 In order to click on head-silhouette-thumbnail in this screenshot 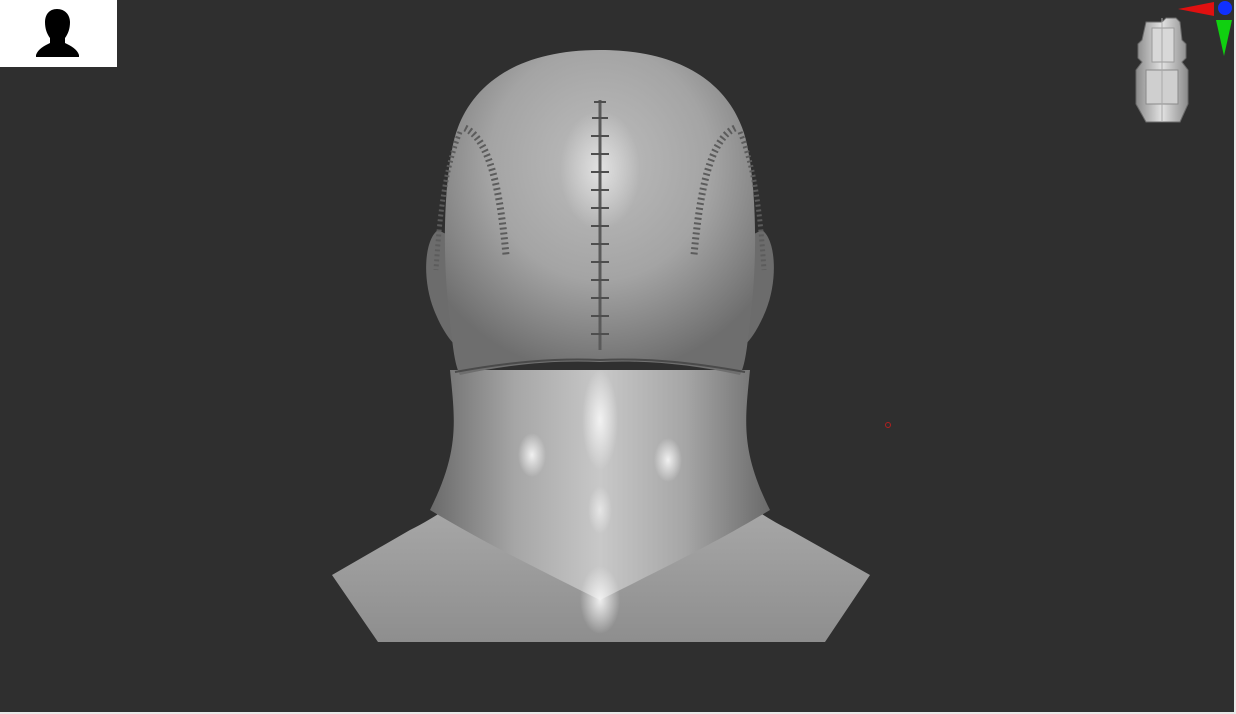, I will do `click(58, 33)`.